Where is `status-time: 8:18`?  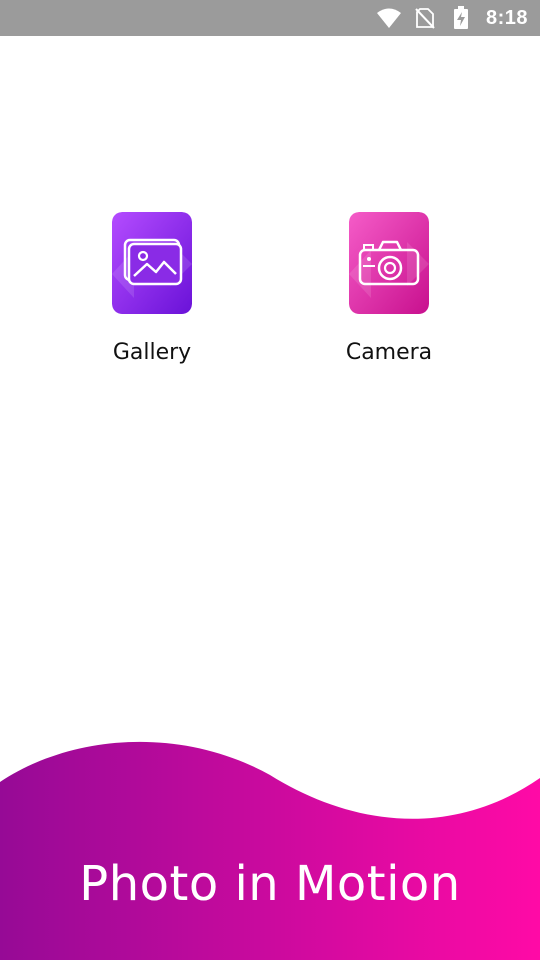
status-time: 8:18 is located at coordinates (506, 17).